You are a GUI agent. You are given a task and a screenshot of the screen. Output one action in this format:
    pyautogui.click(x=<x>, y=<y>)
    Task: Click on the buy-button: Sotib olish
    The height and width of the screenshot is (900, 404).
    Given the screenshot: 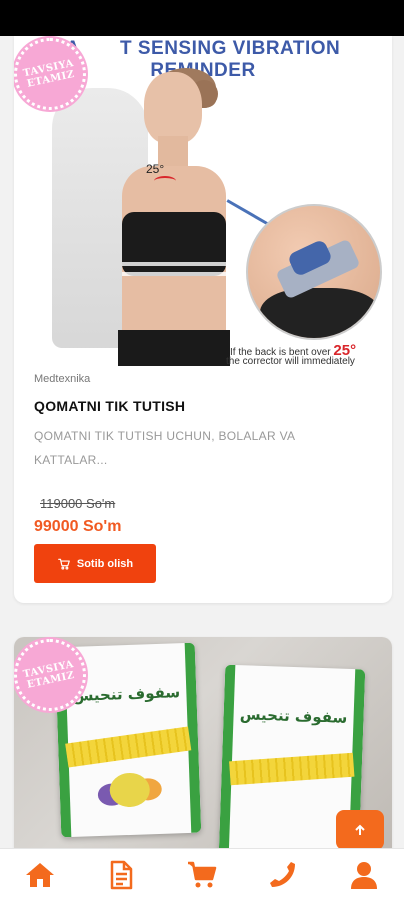 What is the action you would take?
    pyautogui.click(x=95, y=563)
    